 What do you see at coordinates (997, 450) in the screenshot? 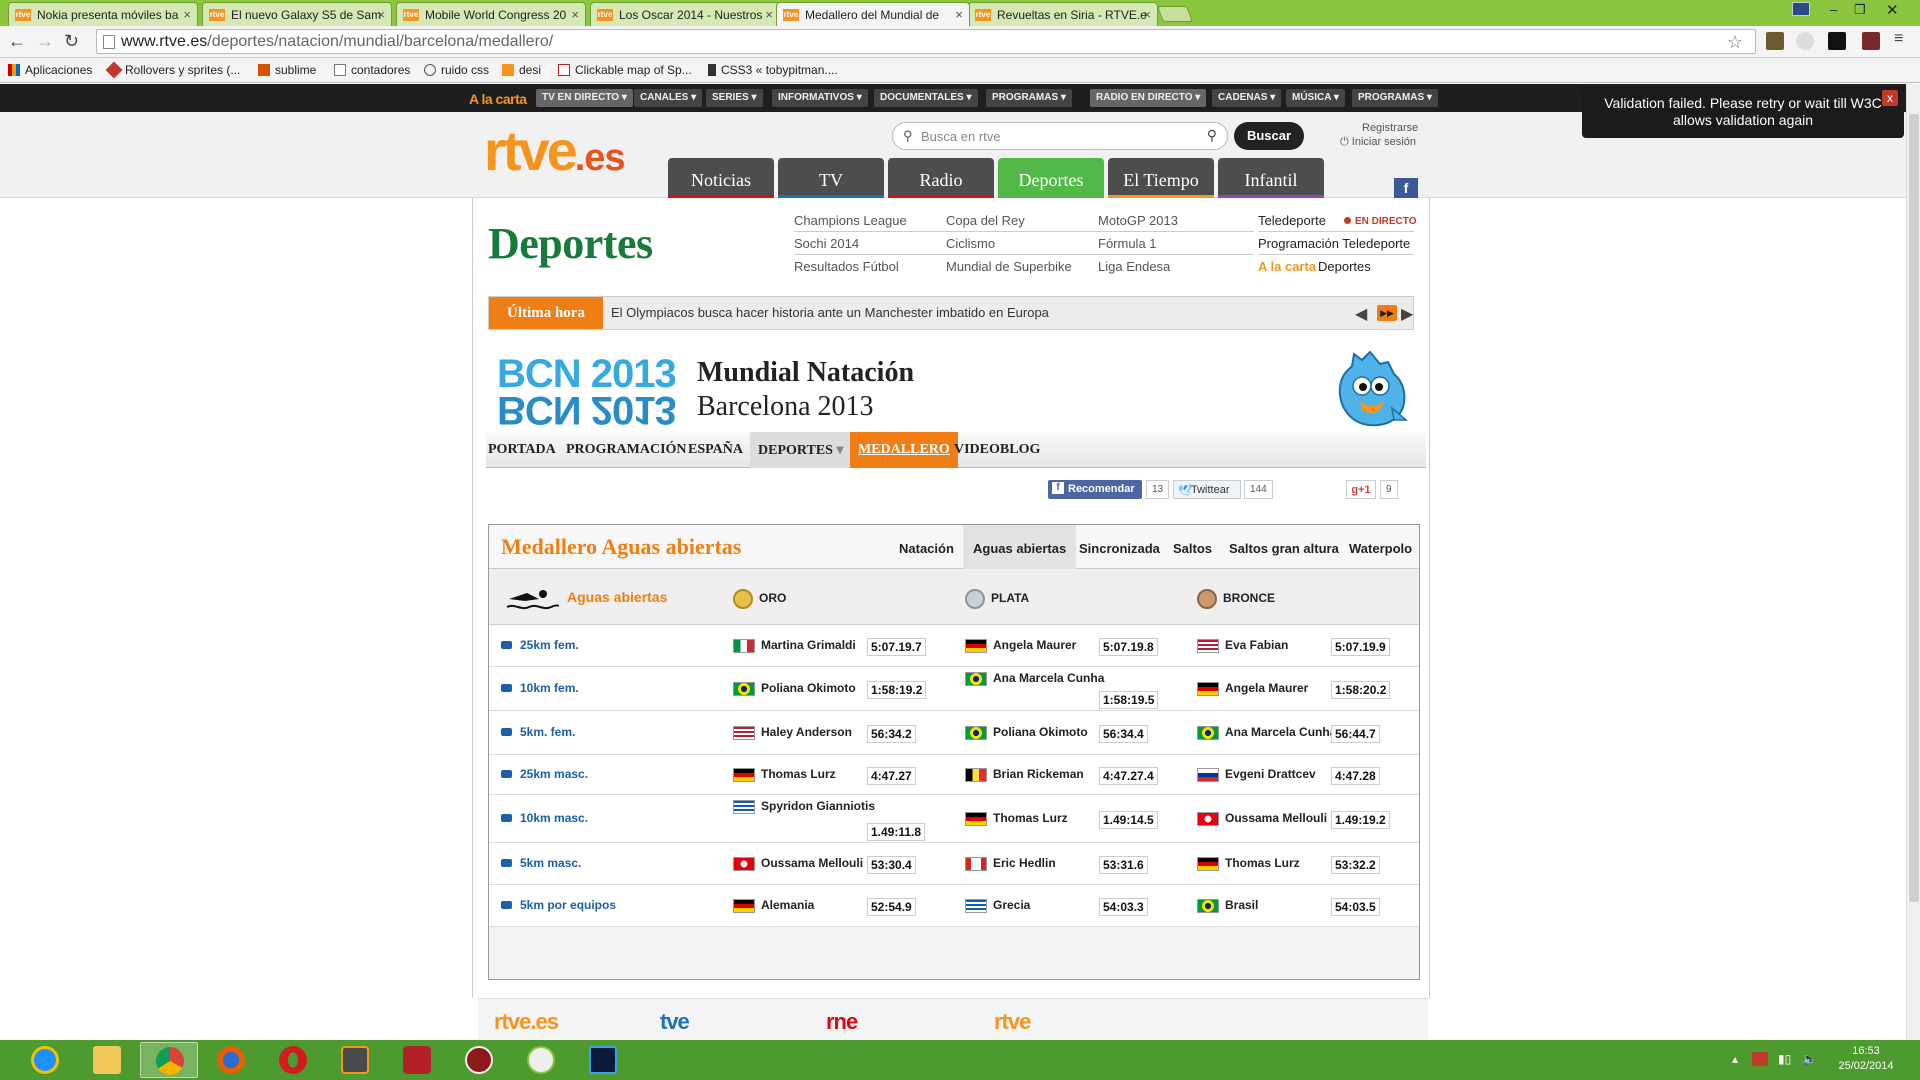
I see `event-nav-item: VIDEOBLOG` at bounding box center [997, 450].